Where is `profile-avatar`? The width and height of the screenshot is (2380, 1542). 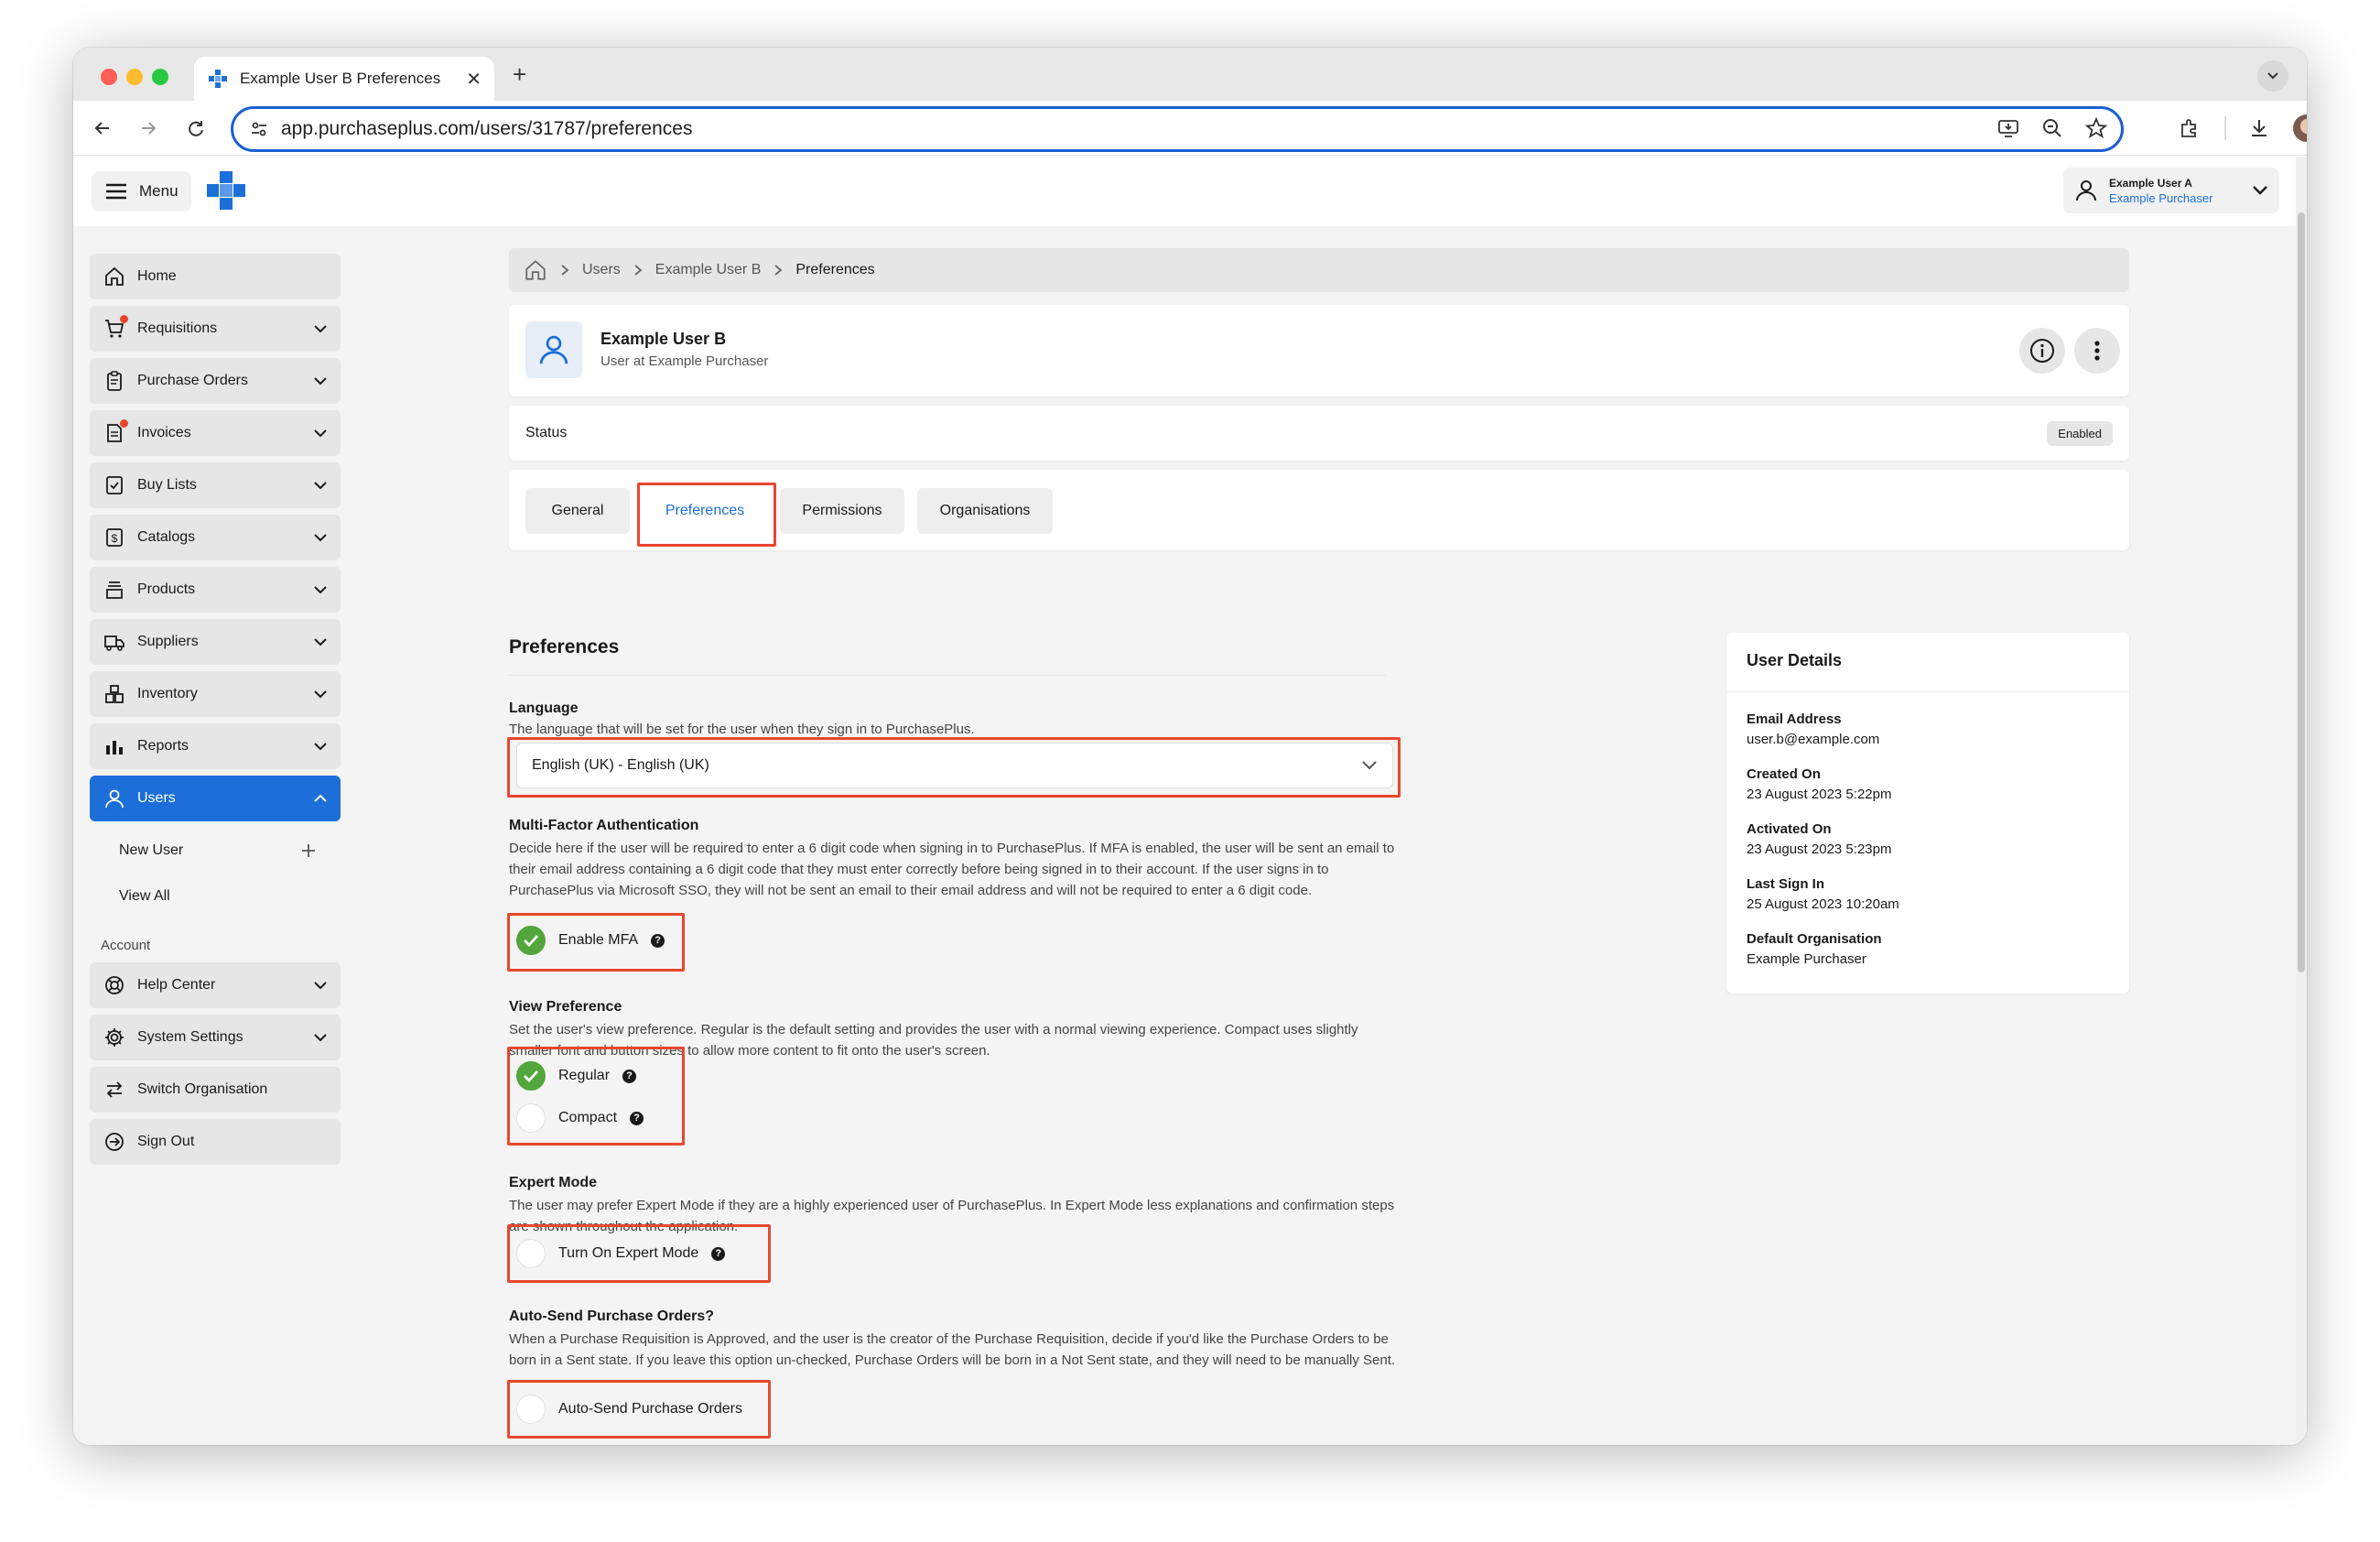 profile-avatar is located at coordinates (2299, 128).